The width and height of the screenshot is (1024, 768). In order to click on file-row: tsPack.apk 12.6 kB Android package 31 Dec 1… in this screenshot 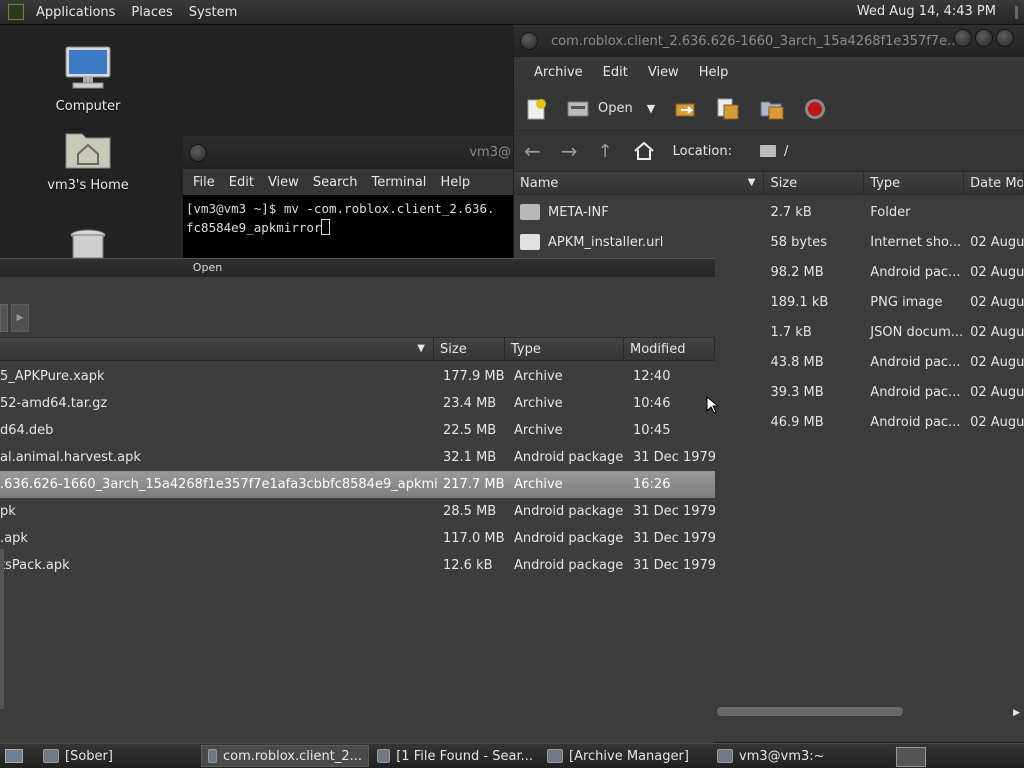, I will do `click(357, 565)`.